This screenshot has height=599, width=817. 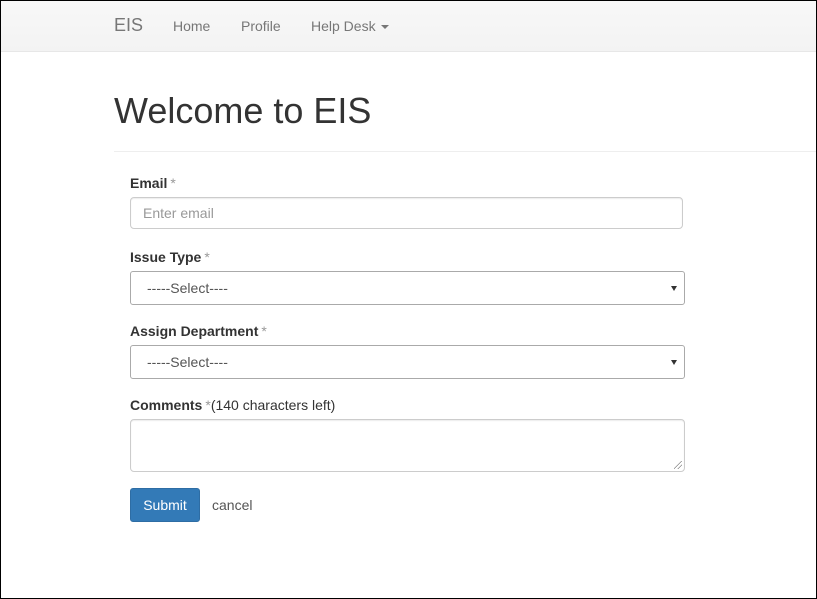 What do you see at coordinates (232, 505) in the screenshot?
I see `cancel-link: cancel` at bounding box center [232, 505].